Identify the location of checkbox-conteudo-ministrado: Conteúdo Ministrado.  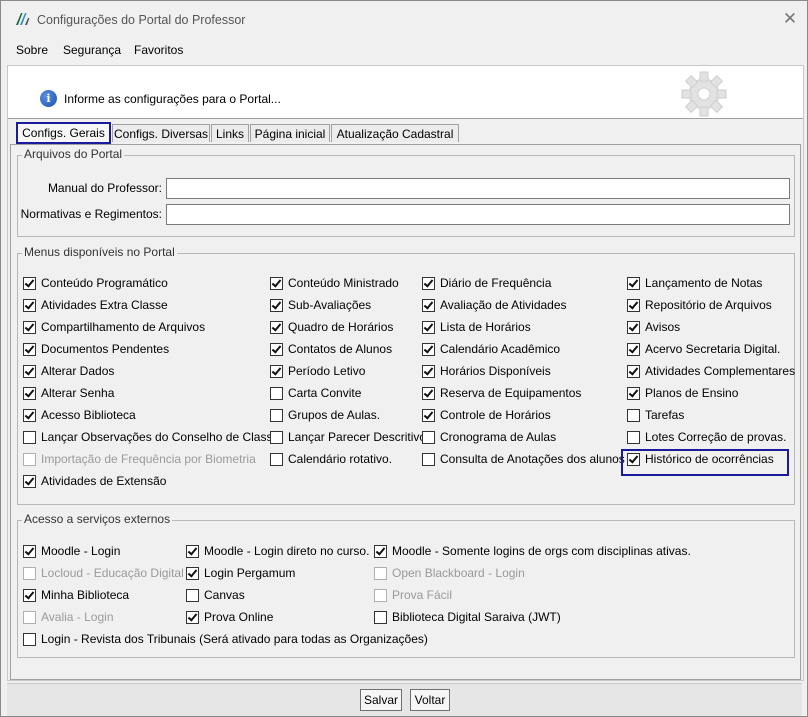
(334, 283).